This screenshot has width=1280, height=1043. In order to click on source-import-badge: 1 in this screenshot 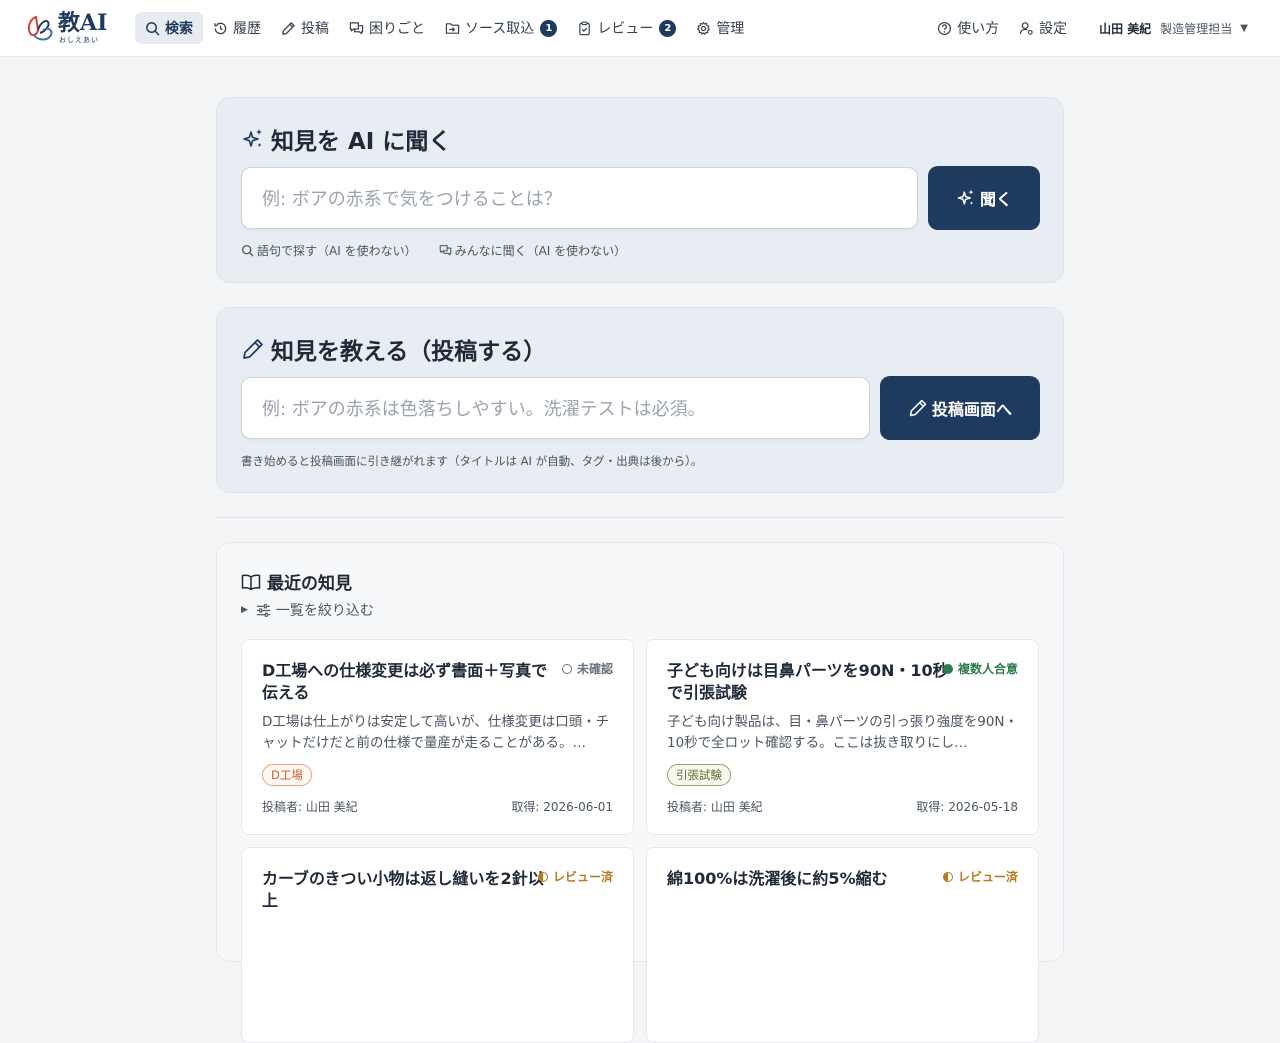, I will do `click(549, 28)`.